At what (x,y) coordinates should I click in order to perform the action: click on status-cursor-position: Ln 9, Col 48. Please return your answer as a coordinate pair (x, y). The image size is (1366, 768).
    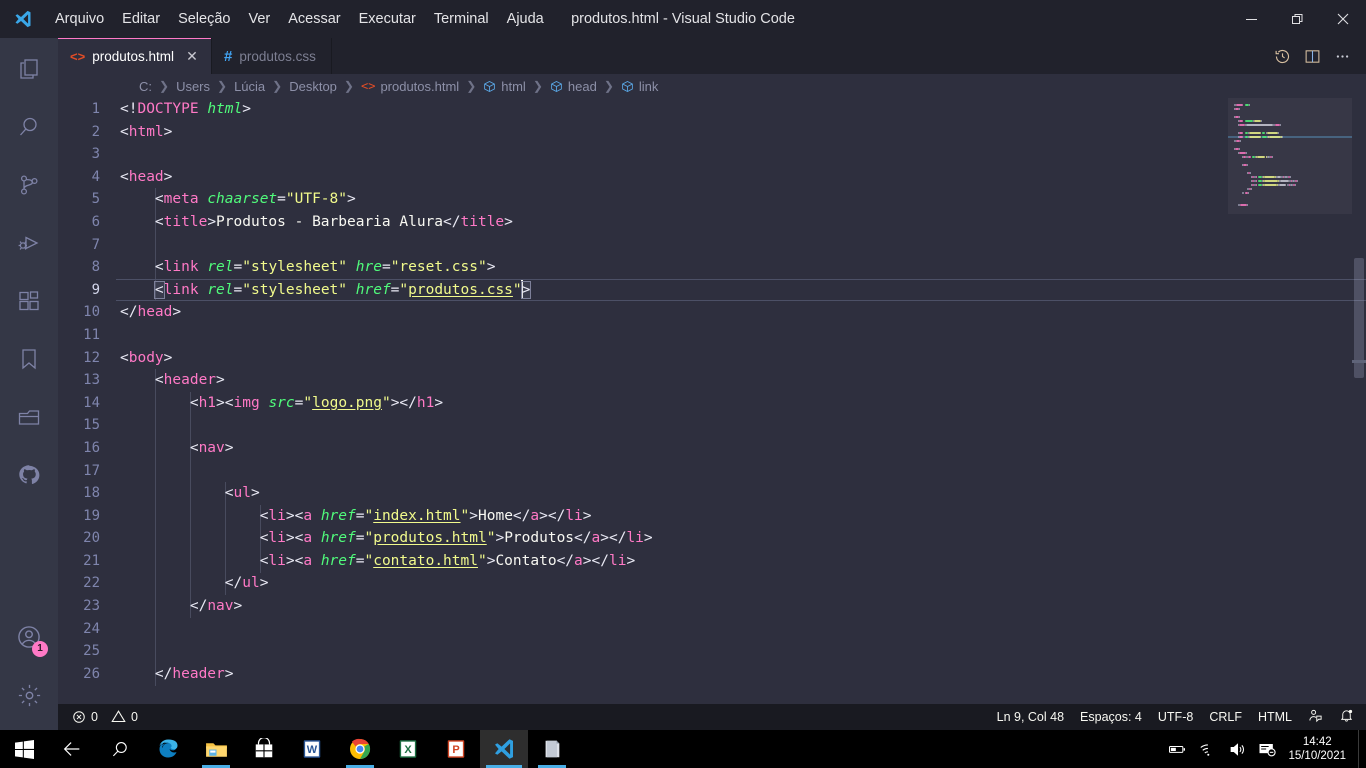
    Looking at the image, I should click on (1030, 717).